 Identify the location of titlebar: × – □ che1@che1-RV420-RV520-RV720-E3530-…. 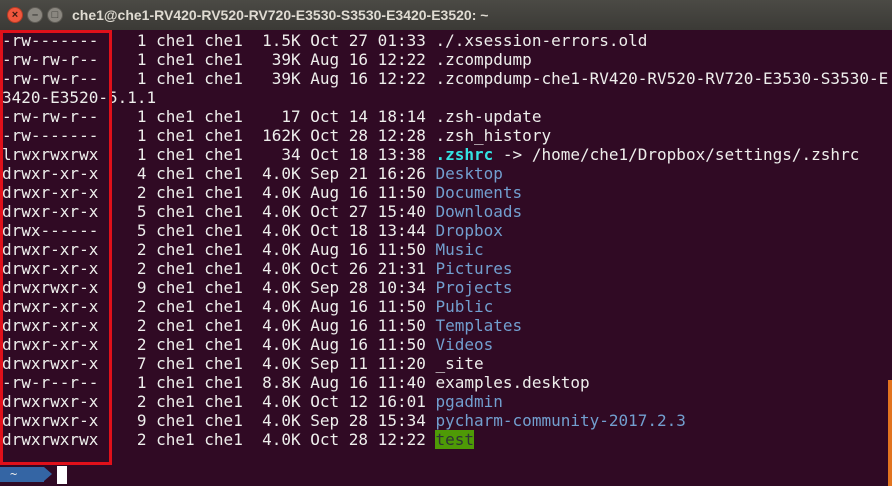
(446, 15).